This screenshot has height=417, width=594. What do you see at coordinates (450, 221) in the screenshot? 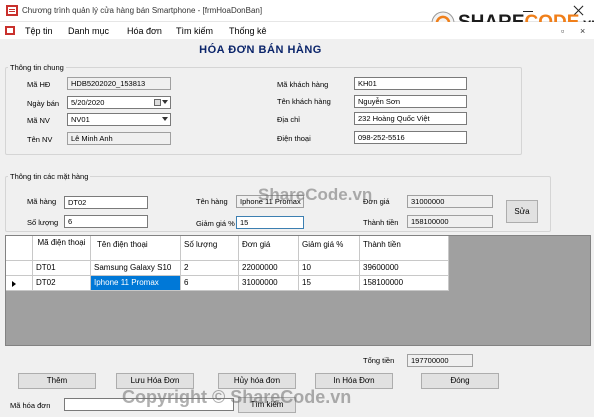
I see `thanh-tien-field: 158100000` at bounding box center [450, 221].